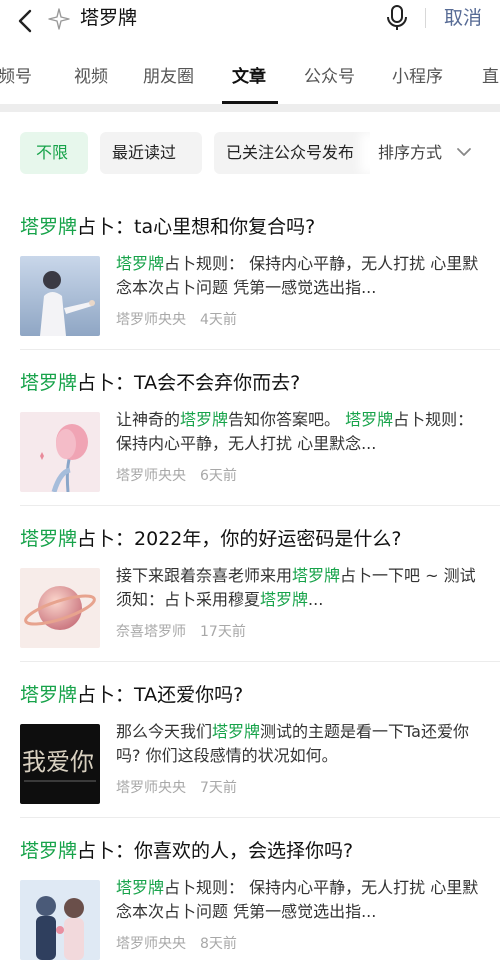 Image resolution: width=500 pixels, height=960 pixels. Describe the element at coordinates (60, 608) in the screenshot. I see `planet-ring-image` at that location.